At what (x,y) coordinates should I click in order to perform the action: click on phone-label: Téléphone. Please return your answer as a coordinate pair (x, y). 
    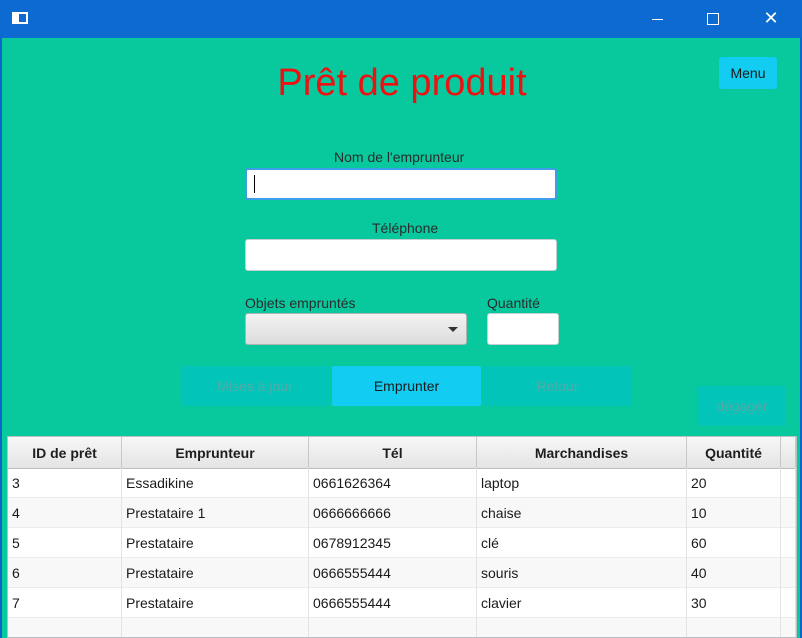
    Looking at the image, I should click on (405, 228).